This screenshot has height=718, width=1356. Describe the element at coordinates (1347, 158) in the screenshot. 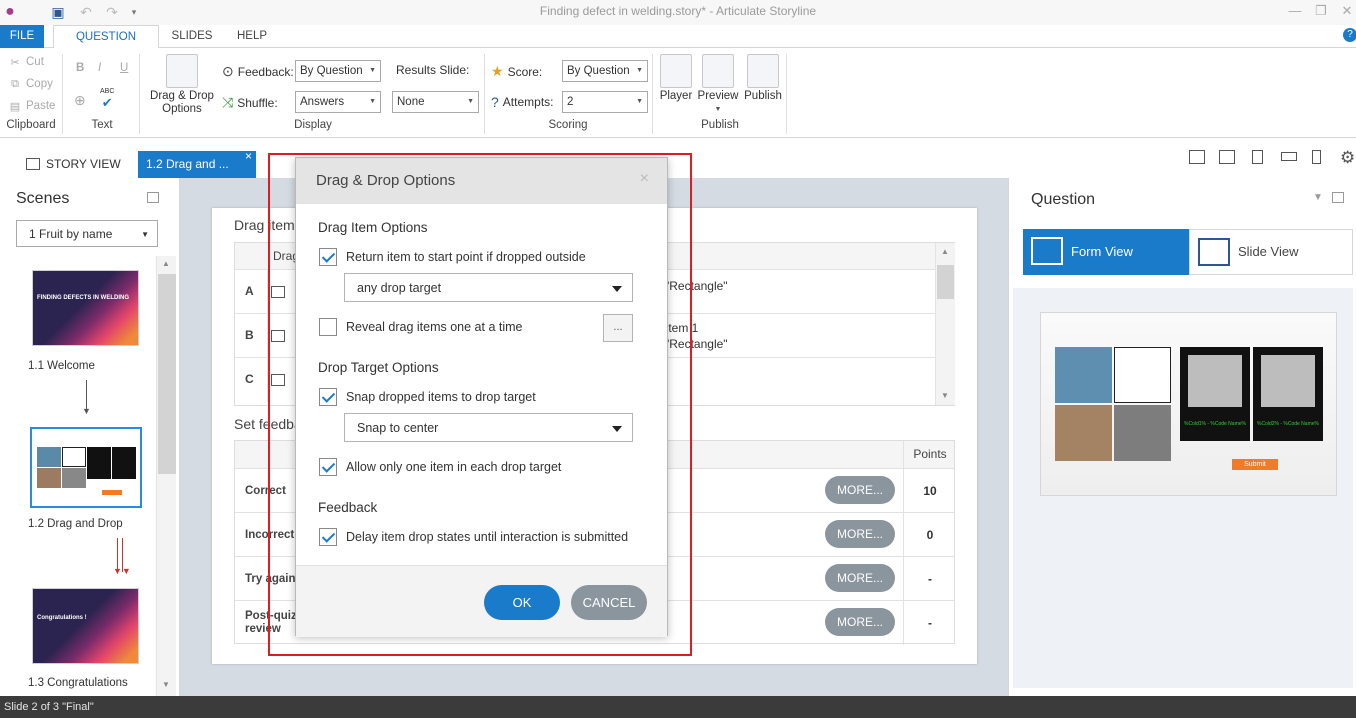

I see `gear-icon: ⚙` at that location.